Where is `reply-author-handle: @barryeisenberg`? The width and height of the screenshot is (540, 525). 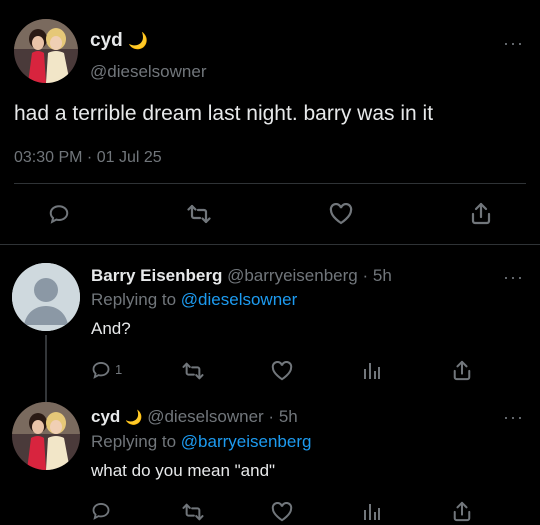 reply-author-handle: @barryeisenberg is located at coordinates (292, 275).